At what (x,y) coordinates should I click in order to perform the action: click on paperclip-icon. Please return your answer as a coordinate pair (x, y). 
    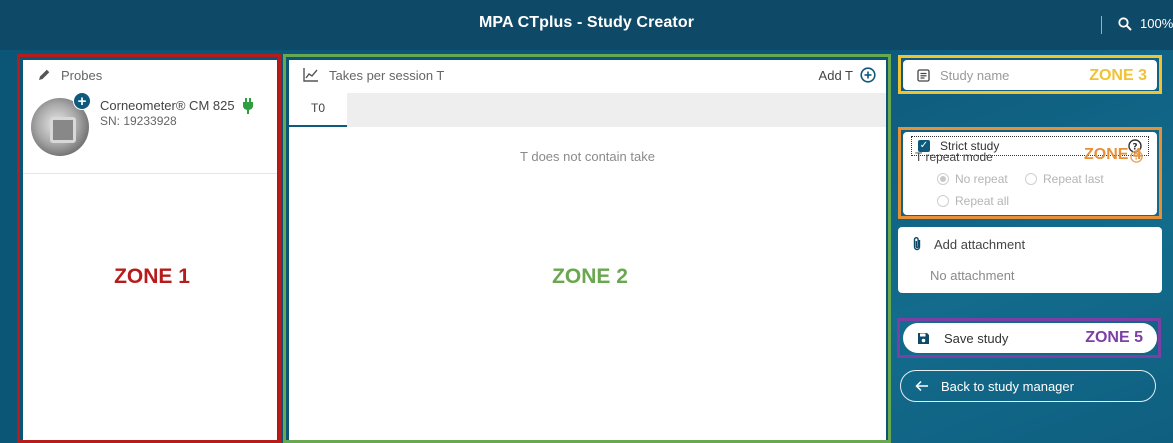
    Looking at the image, I should click on (917, 244).